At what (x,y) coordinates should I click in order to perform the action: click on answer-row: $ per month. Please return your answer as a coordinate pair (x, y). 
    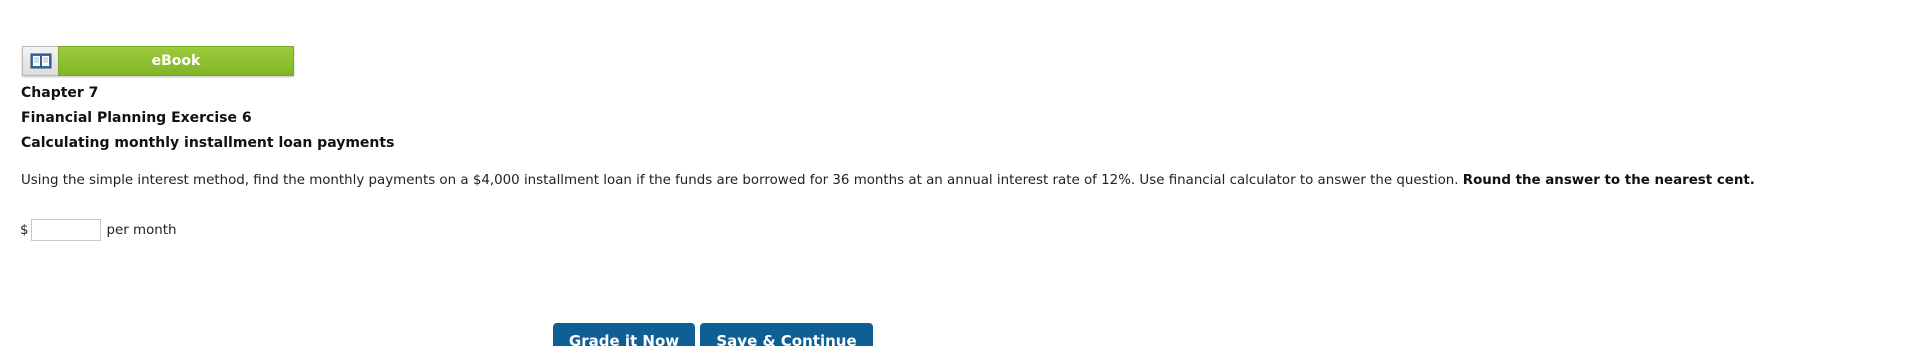
    Looking at the image, I should click on (98, 230).